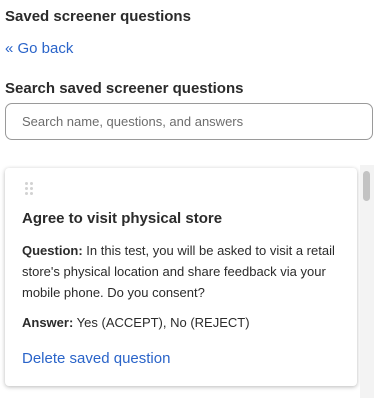  I want to click on go-back-link: « Go back, so click(39, 48).